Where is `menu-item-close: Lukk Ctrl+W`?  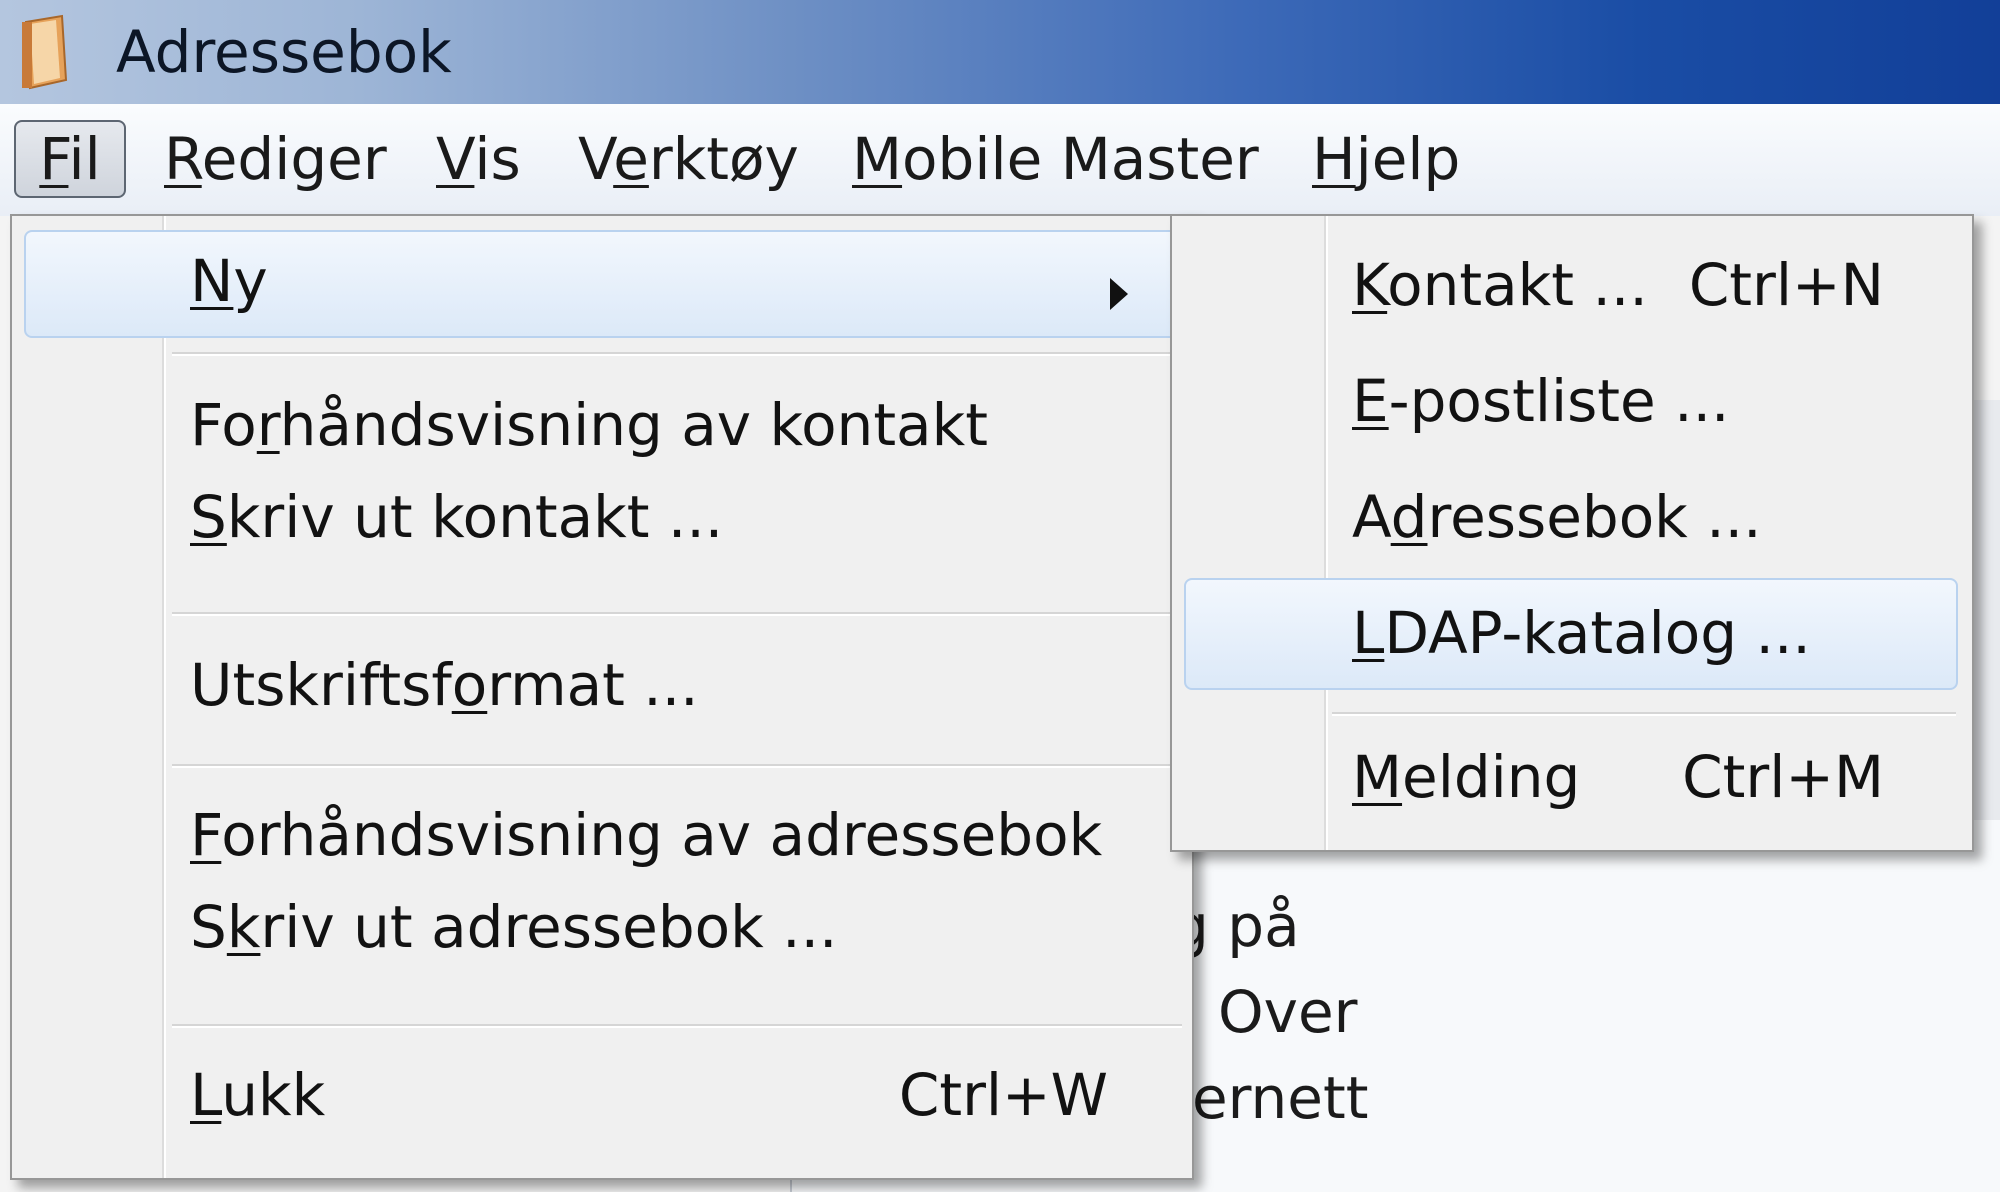 menu-item-close: Lukk Ctrl+W is located at coordinates (602, 1095).